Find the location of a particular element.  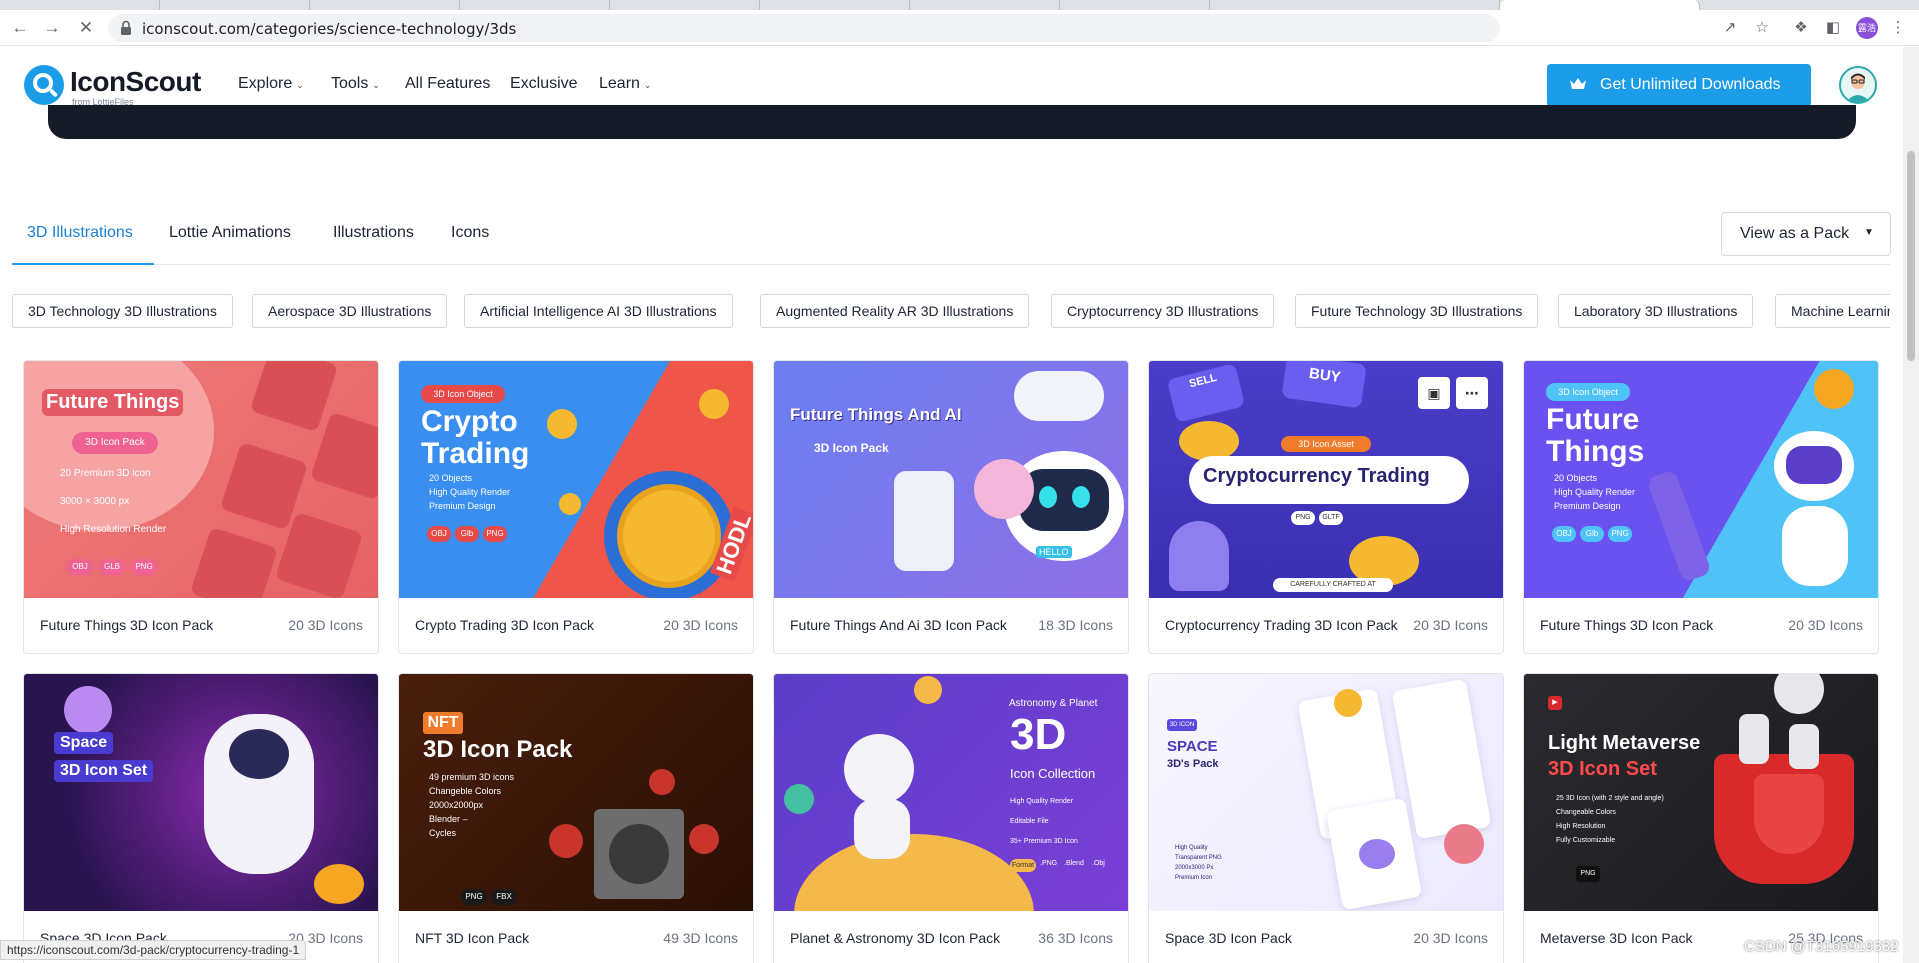

magnifier-logo-icon is located at coordinates (44, 85).